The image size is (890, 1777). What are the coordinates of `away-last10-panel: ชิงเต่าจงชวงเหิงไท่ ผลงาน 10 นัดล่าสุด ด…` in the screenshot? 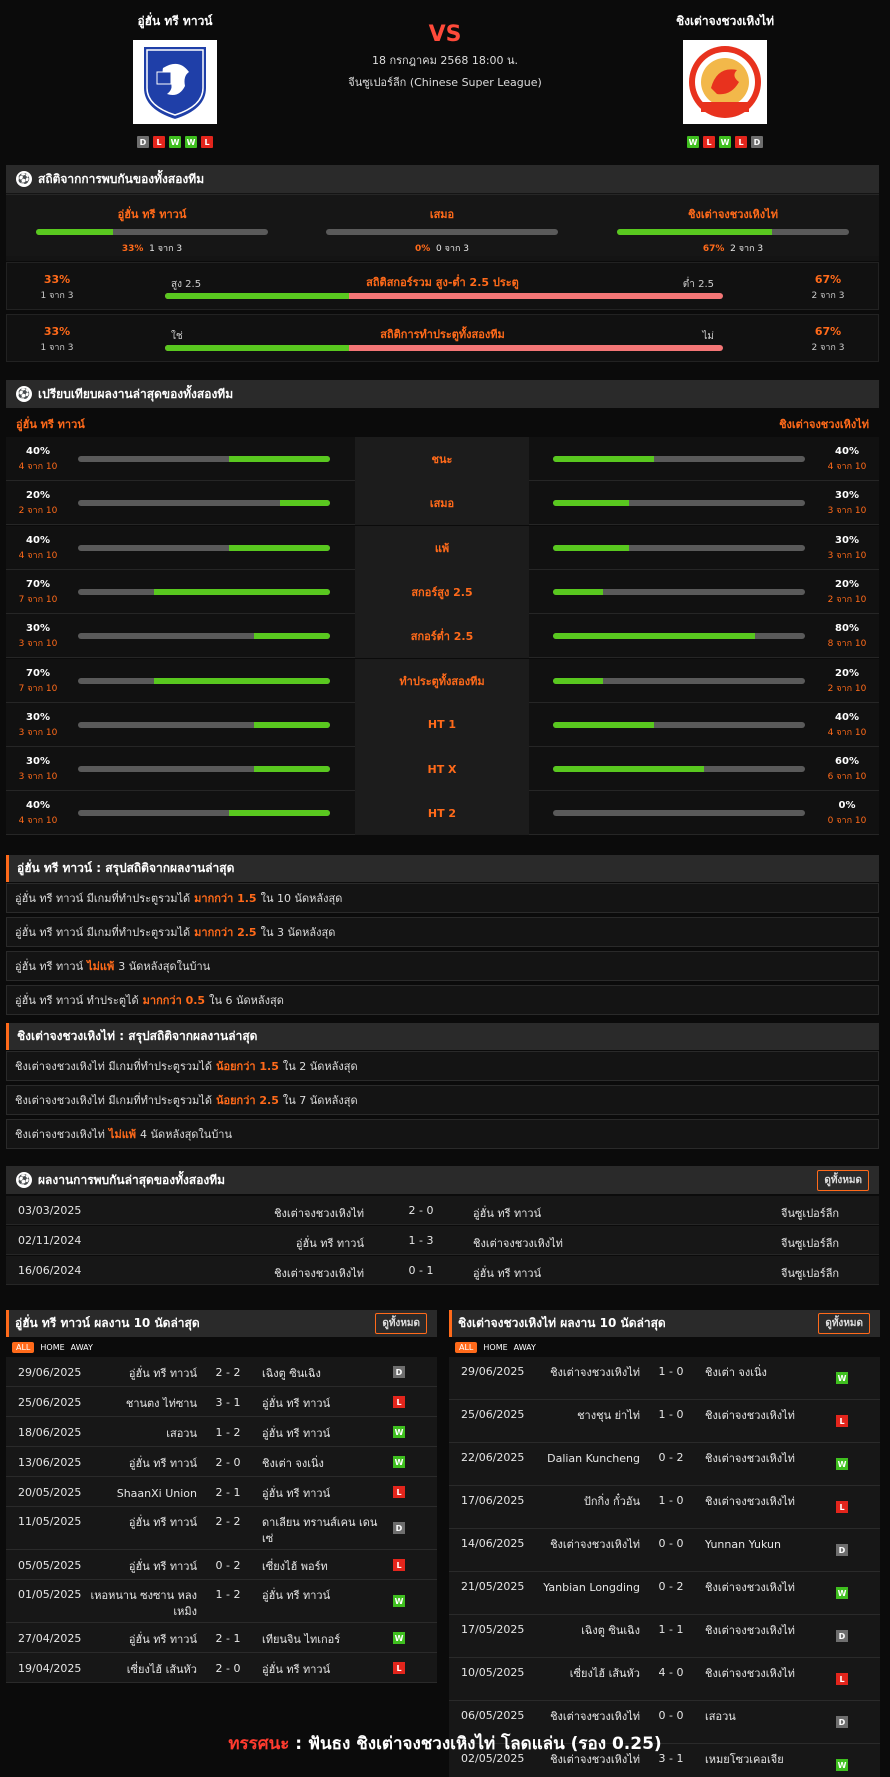 It's located at (664, 1543).